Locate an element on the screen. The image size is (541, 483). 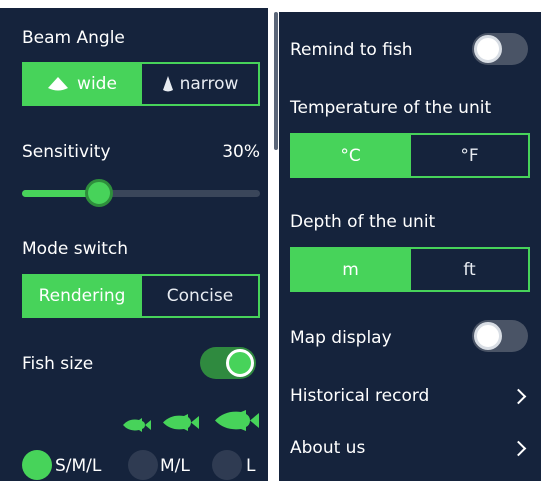
remind-toggle is located at coordinates (500, 49).